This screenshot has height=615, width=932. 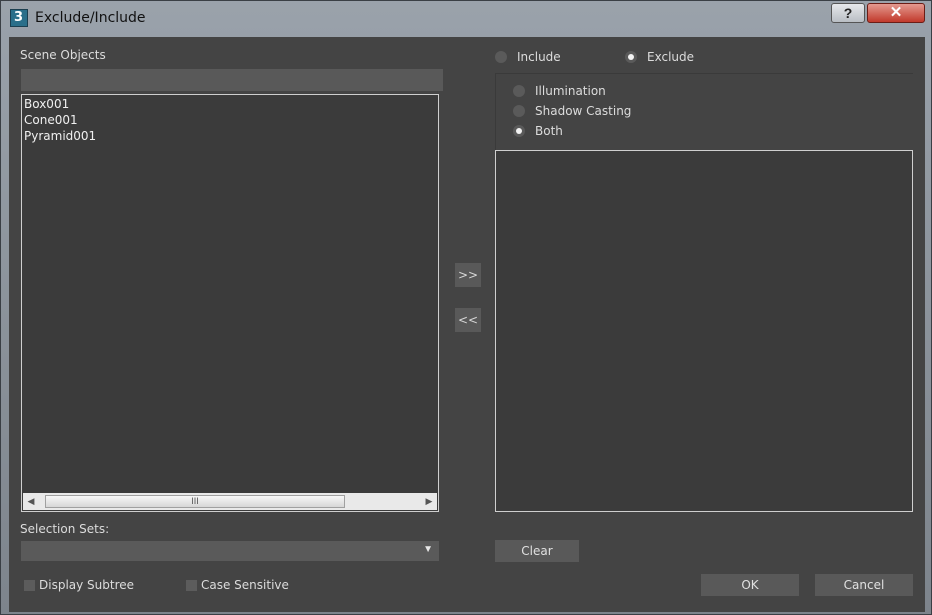 What do you see at coordinates (537, 551) in the screenshot?
I see `clear-button: Clear` at bounding box center [537, 551].